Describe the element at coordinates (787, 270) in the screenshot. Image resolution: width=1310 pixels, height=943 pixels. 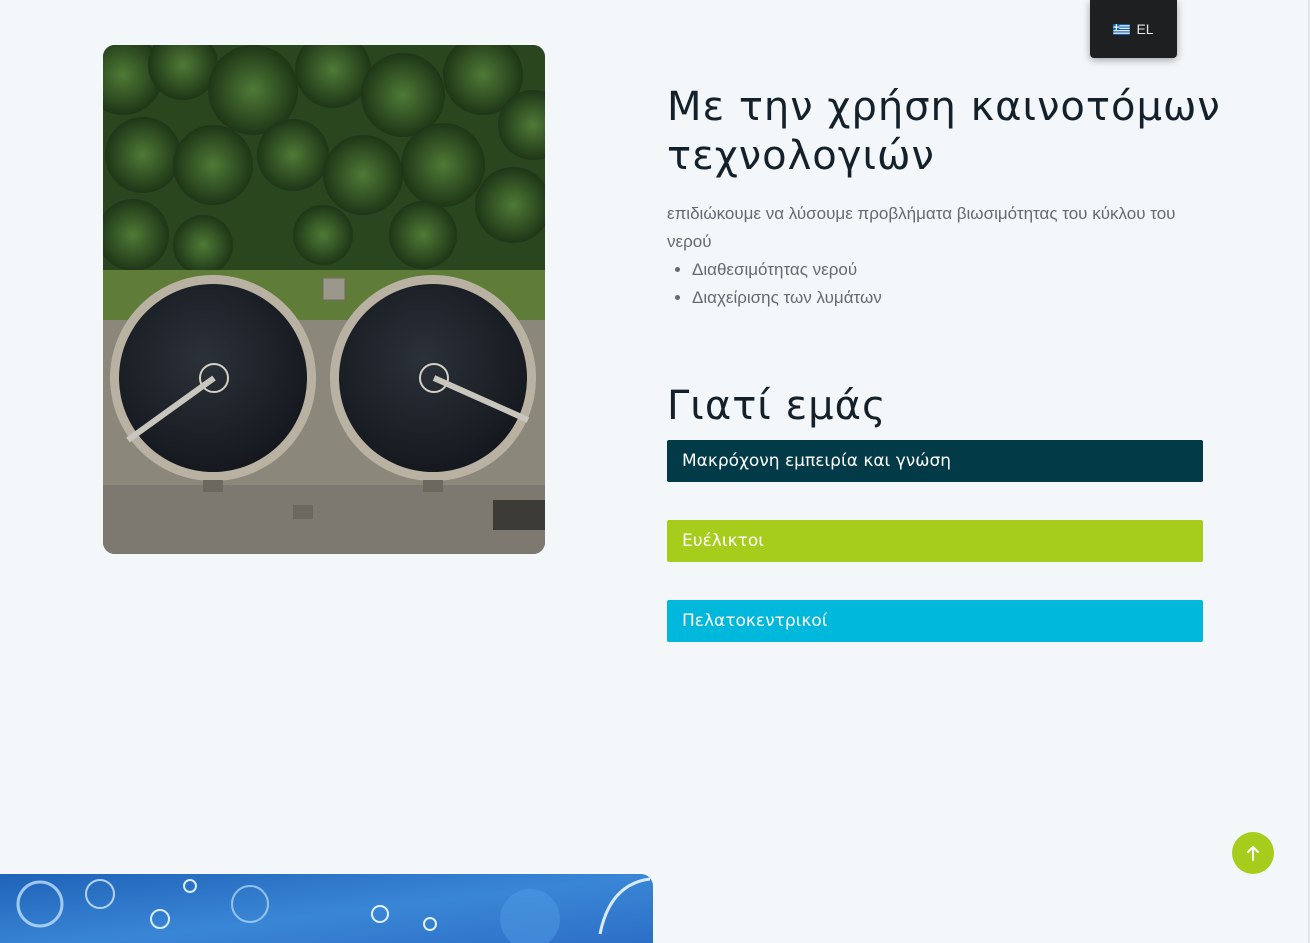
I see `list-item: Διαθεσιμότητας νερού` at that location.